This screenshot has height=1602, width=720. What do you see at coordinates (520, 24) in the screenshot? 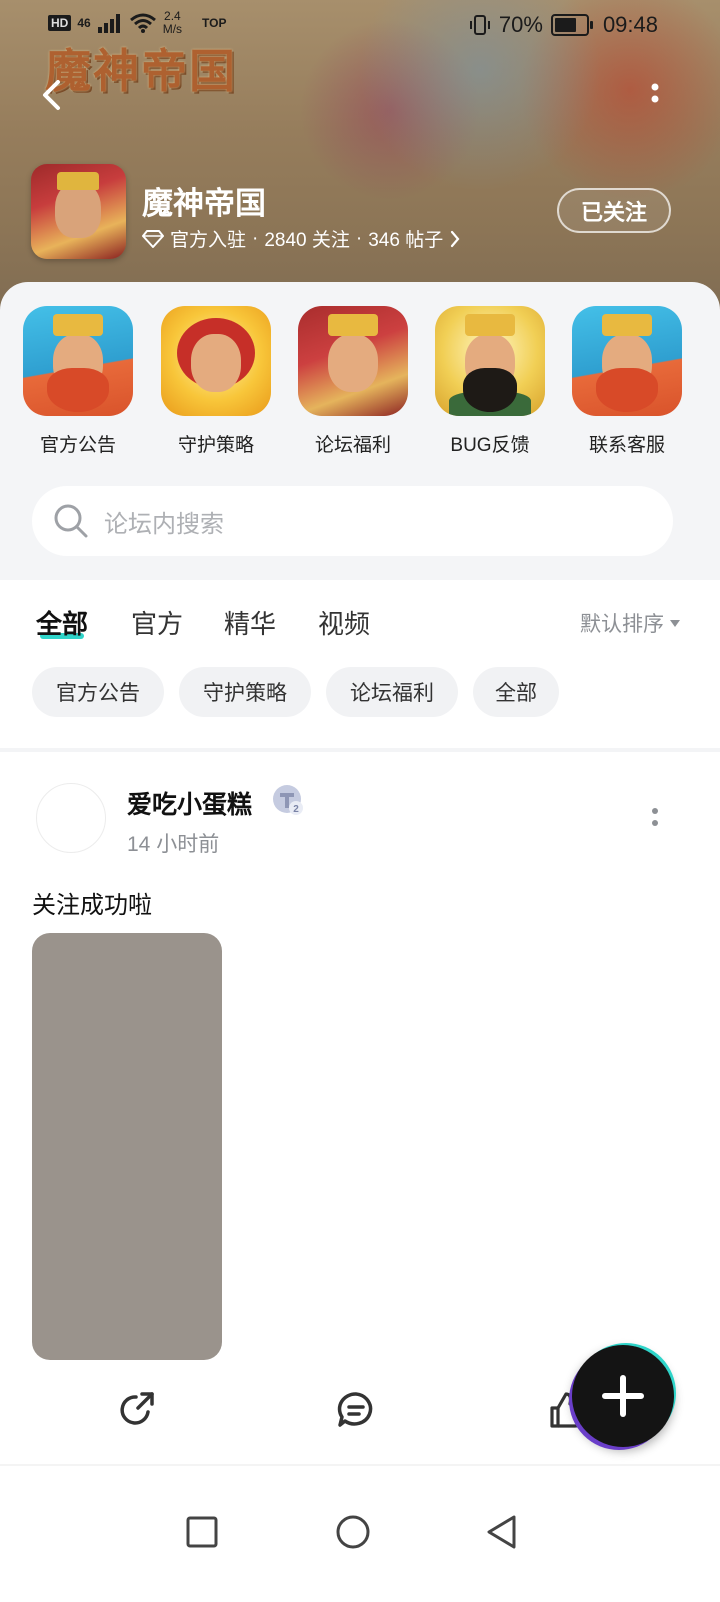
I see `battery-percent: 70%` at bounding box center [520, 24].